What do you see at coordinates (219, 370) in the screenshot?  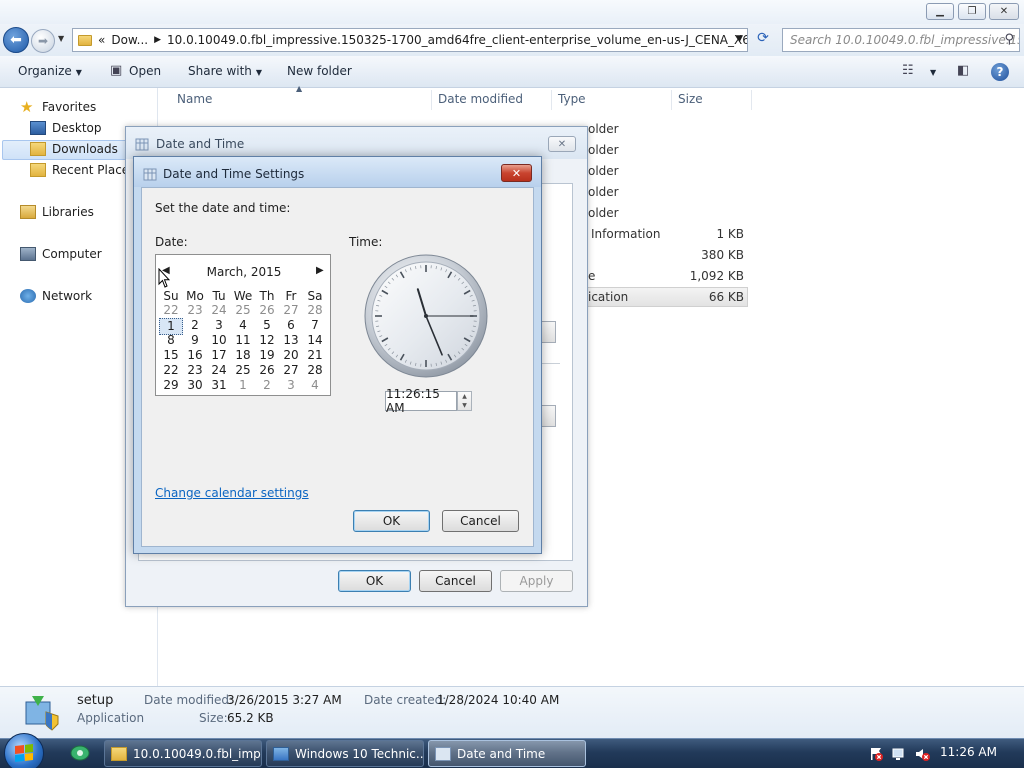 I see `calendar-day: 24` at bounding box center [219, 370].